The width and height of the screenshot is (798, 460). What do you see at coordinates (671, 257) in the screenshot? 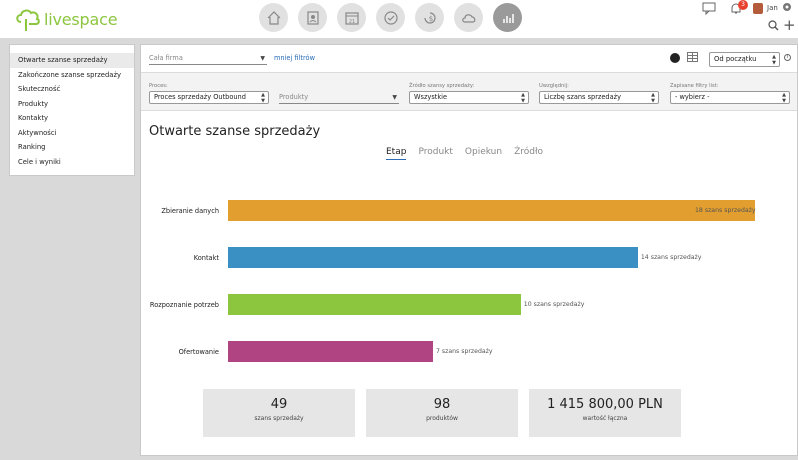
I see `bar-value-label: 14 szans sprzedaży` at bounding box center [671, 257].